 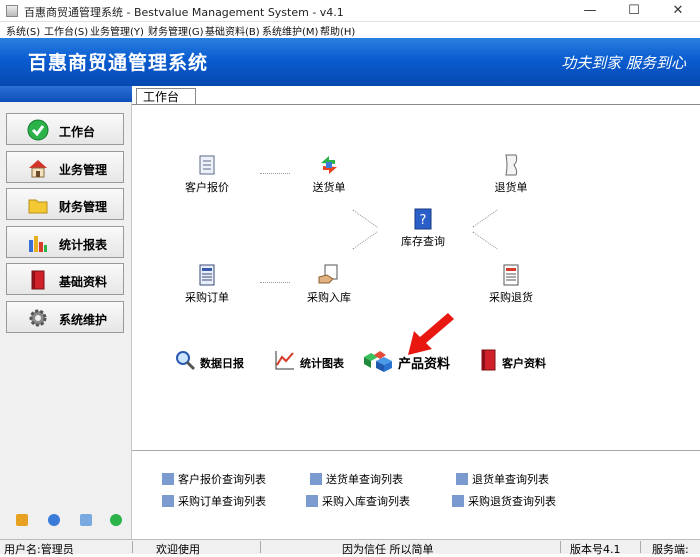 What do you see at coordinates (38, 318) in the screenshot?
I see `gear-icon` at bounding box center [38, 318].